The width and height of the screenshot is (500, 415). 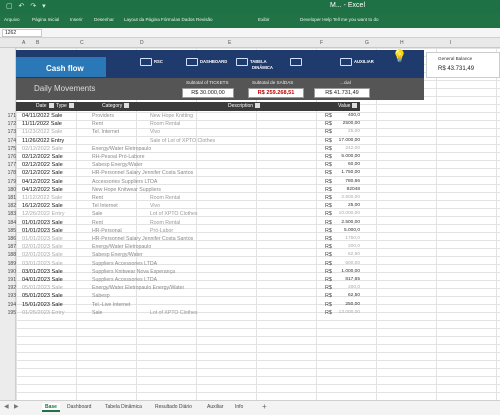 What do you see at coordinates (142, 43) in the screenshot?
I see `column-header-d: D` at bounding box center [142, 43].